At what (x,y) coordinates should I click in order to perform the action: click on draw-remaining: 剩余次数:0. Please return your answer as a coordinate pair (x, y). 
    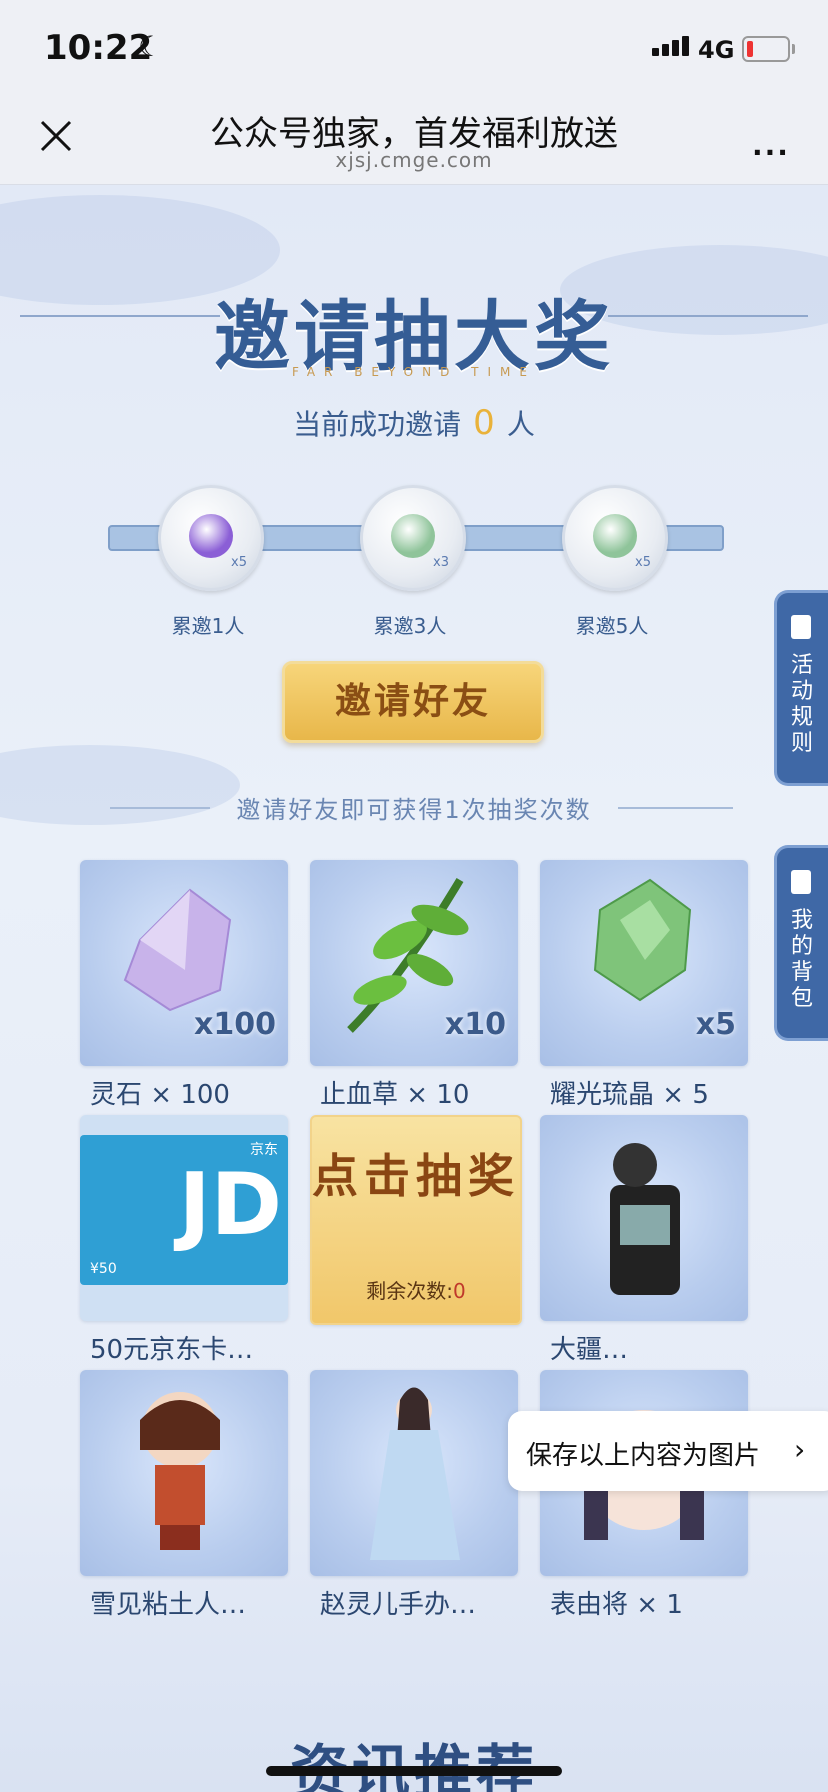
    Looking at the image, I should click on (416, 1289).